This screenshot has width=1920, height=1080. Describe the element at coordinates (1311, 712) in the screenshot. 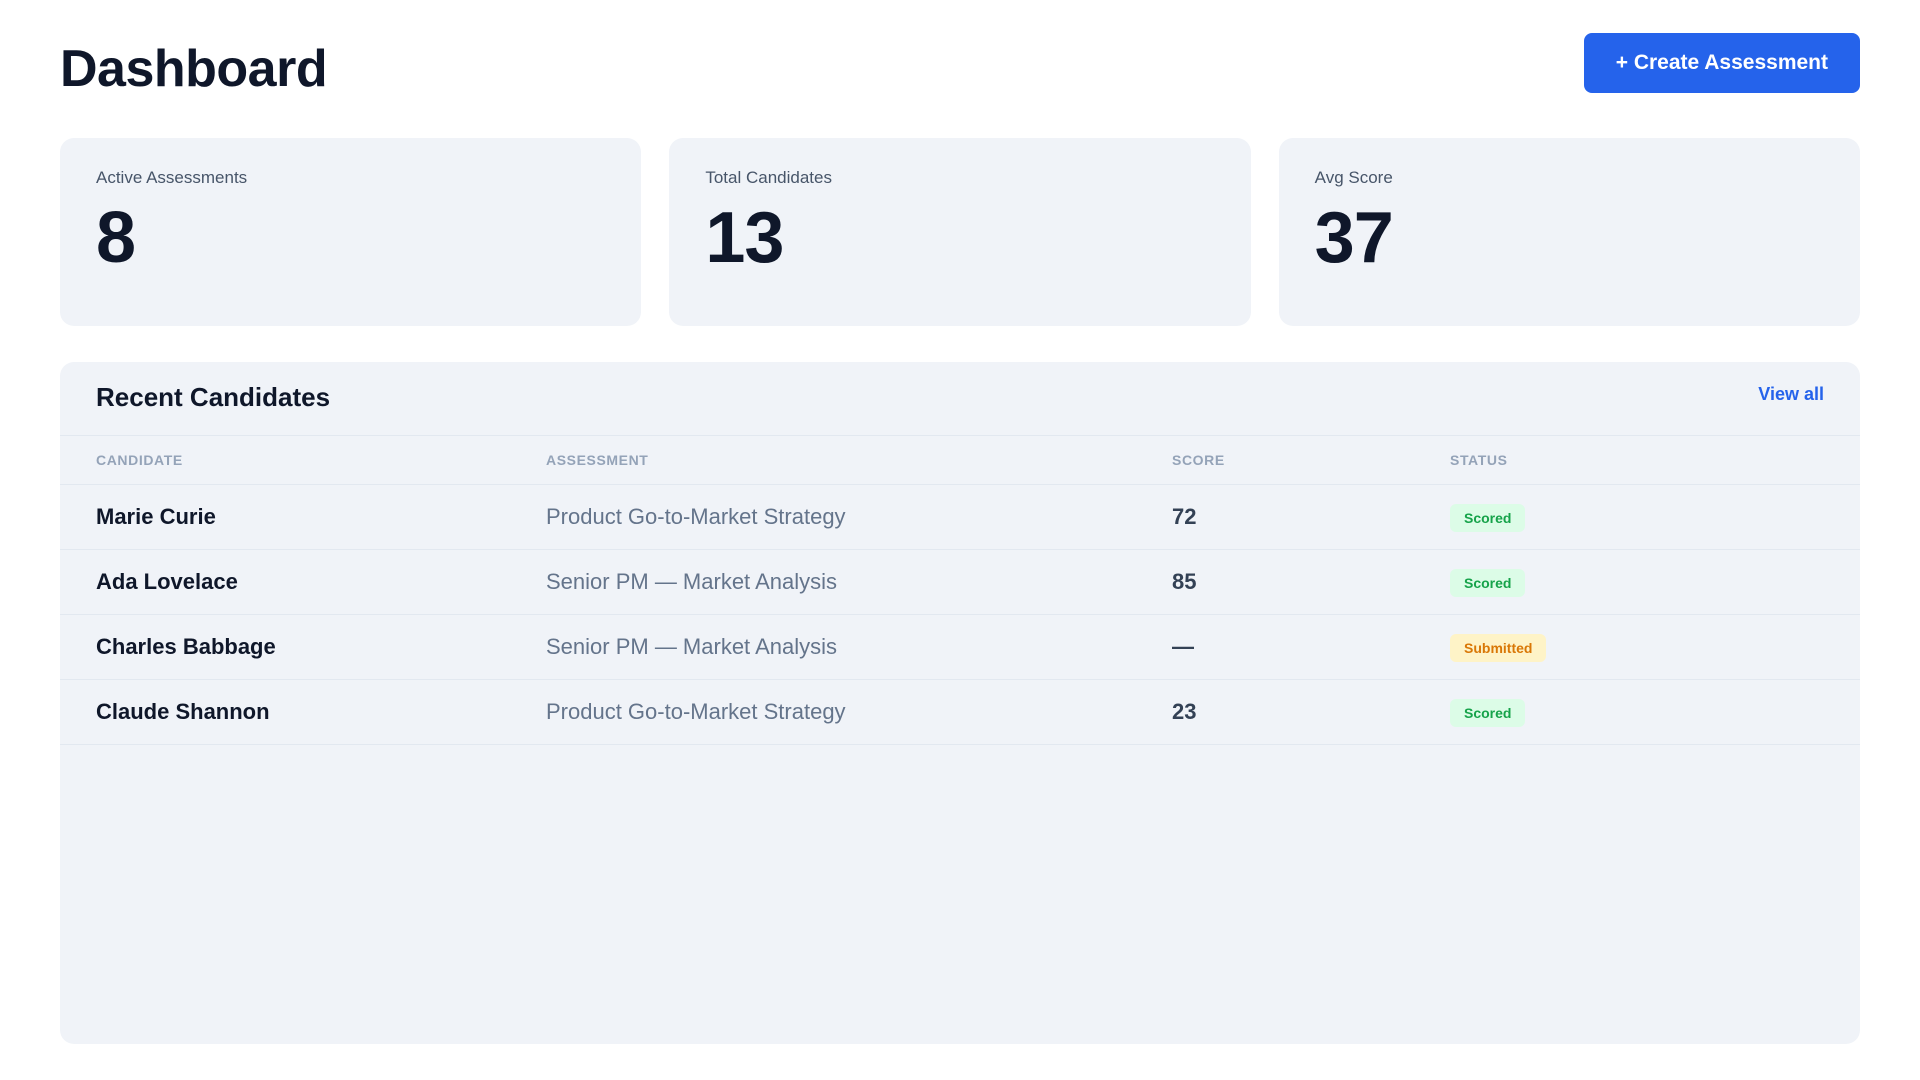

I see `score-value: 23` at that location.